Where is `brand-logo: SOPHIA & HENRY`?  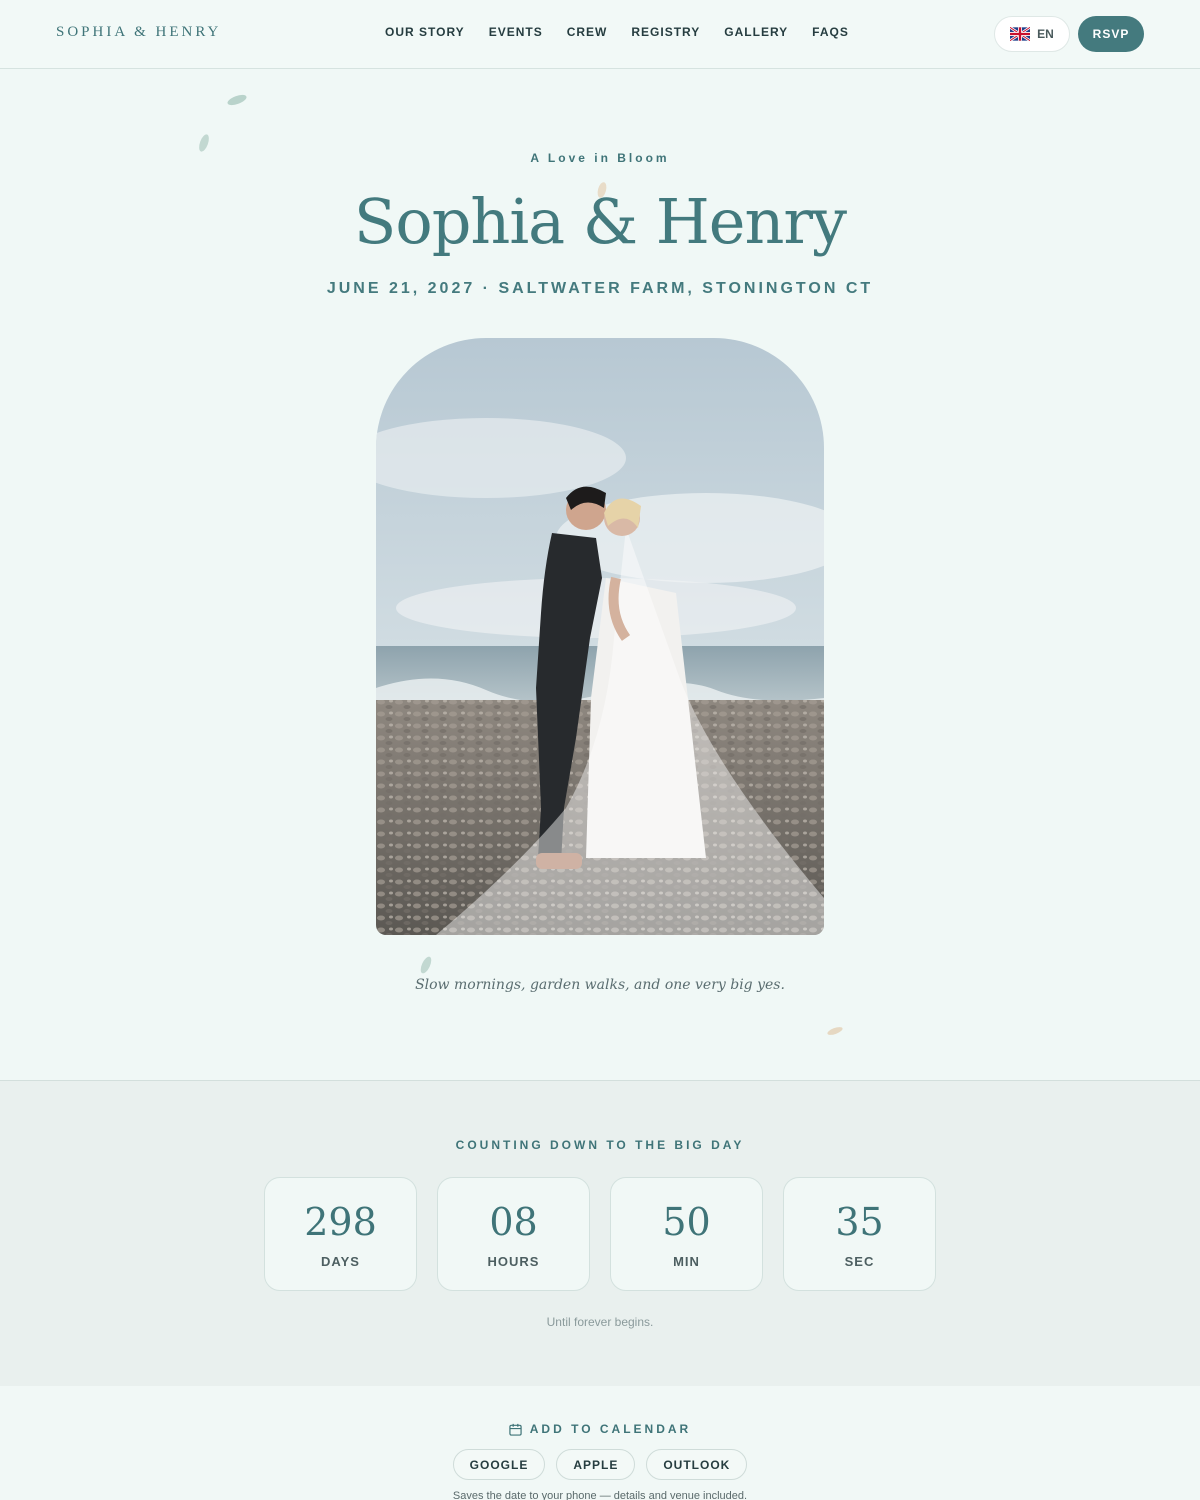
brand-logo: SOPHIA & HENRY is located at coordinates (138, 32).